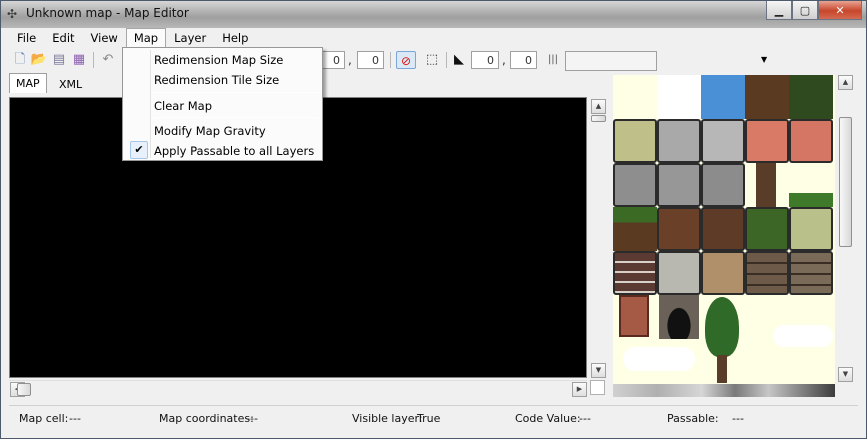 The image size is (867, 439). What do you see at coordinates (635, 141) in the screenshot?
I see `tile-moss-stone` at bounding box center [635, 141].